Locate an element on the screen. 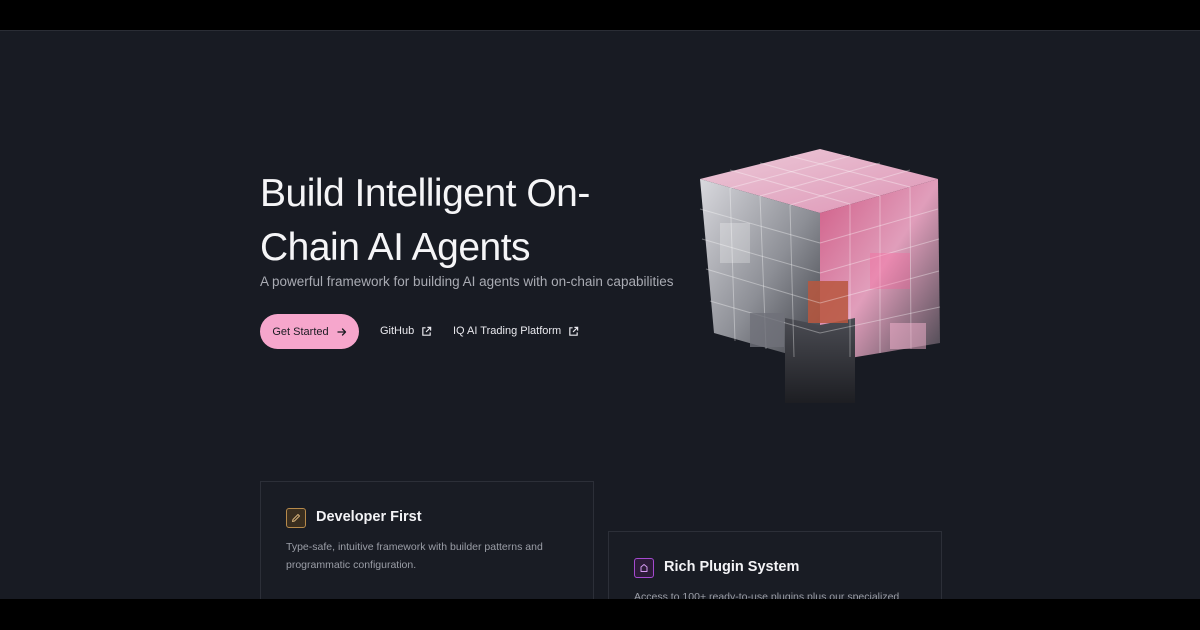 This screenshot has width=1200, height=630. hero-cube-illustration is located at coordinates (820, 276).